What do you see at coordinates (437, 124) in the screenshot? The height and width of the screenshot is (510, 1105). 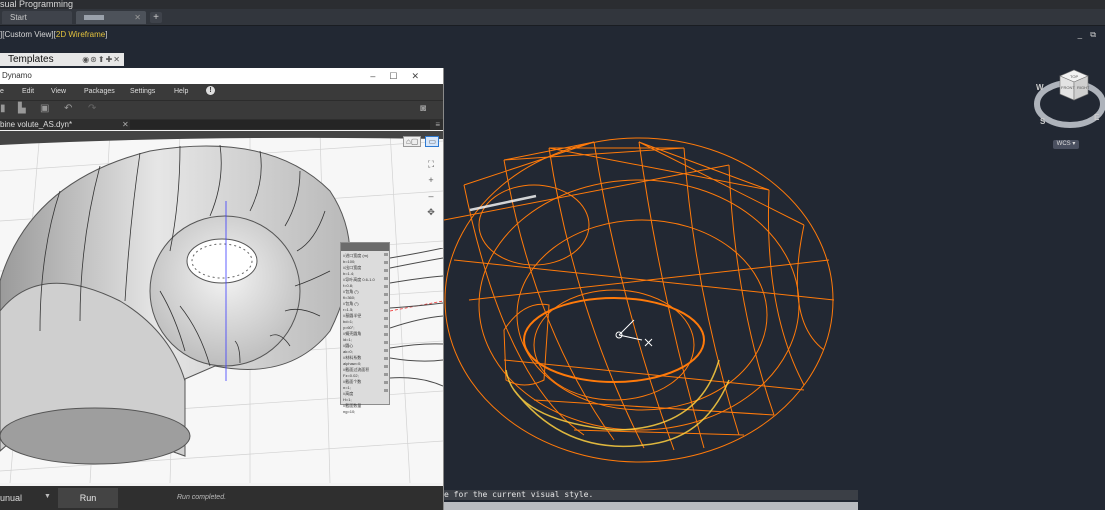 I see `menu-icon: ≡` at bounding box center [437, 124].